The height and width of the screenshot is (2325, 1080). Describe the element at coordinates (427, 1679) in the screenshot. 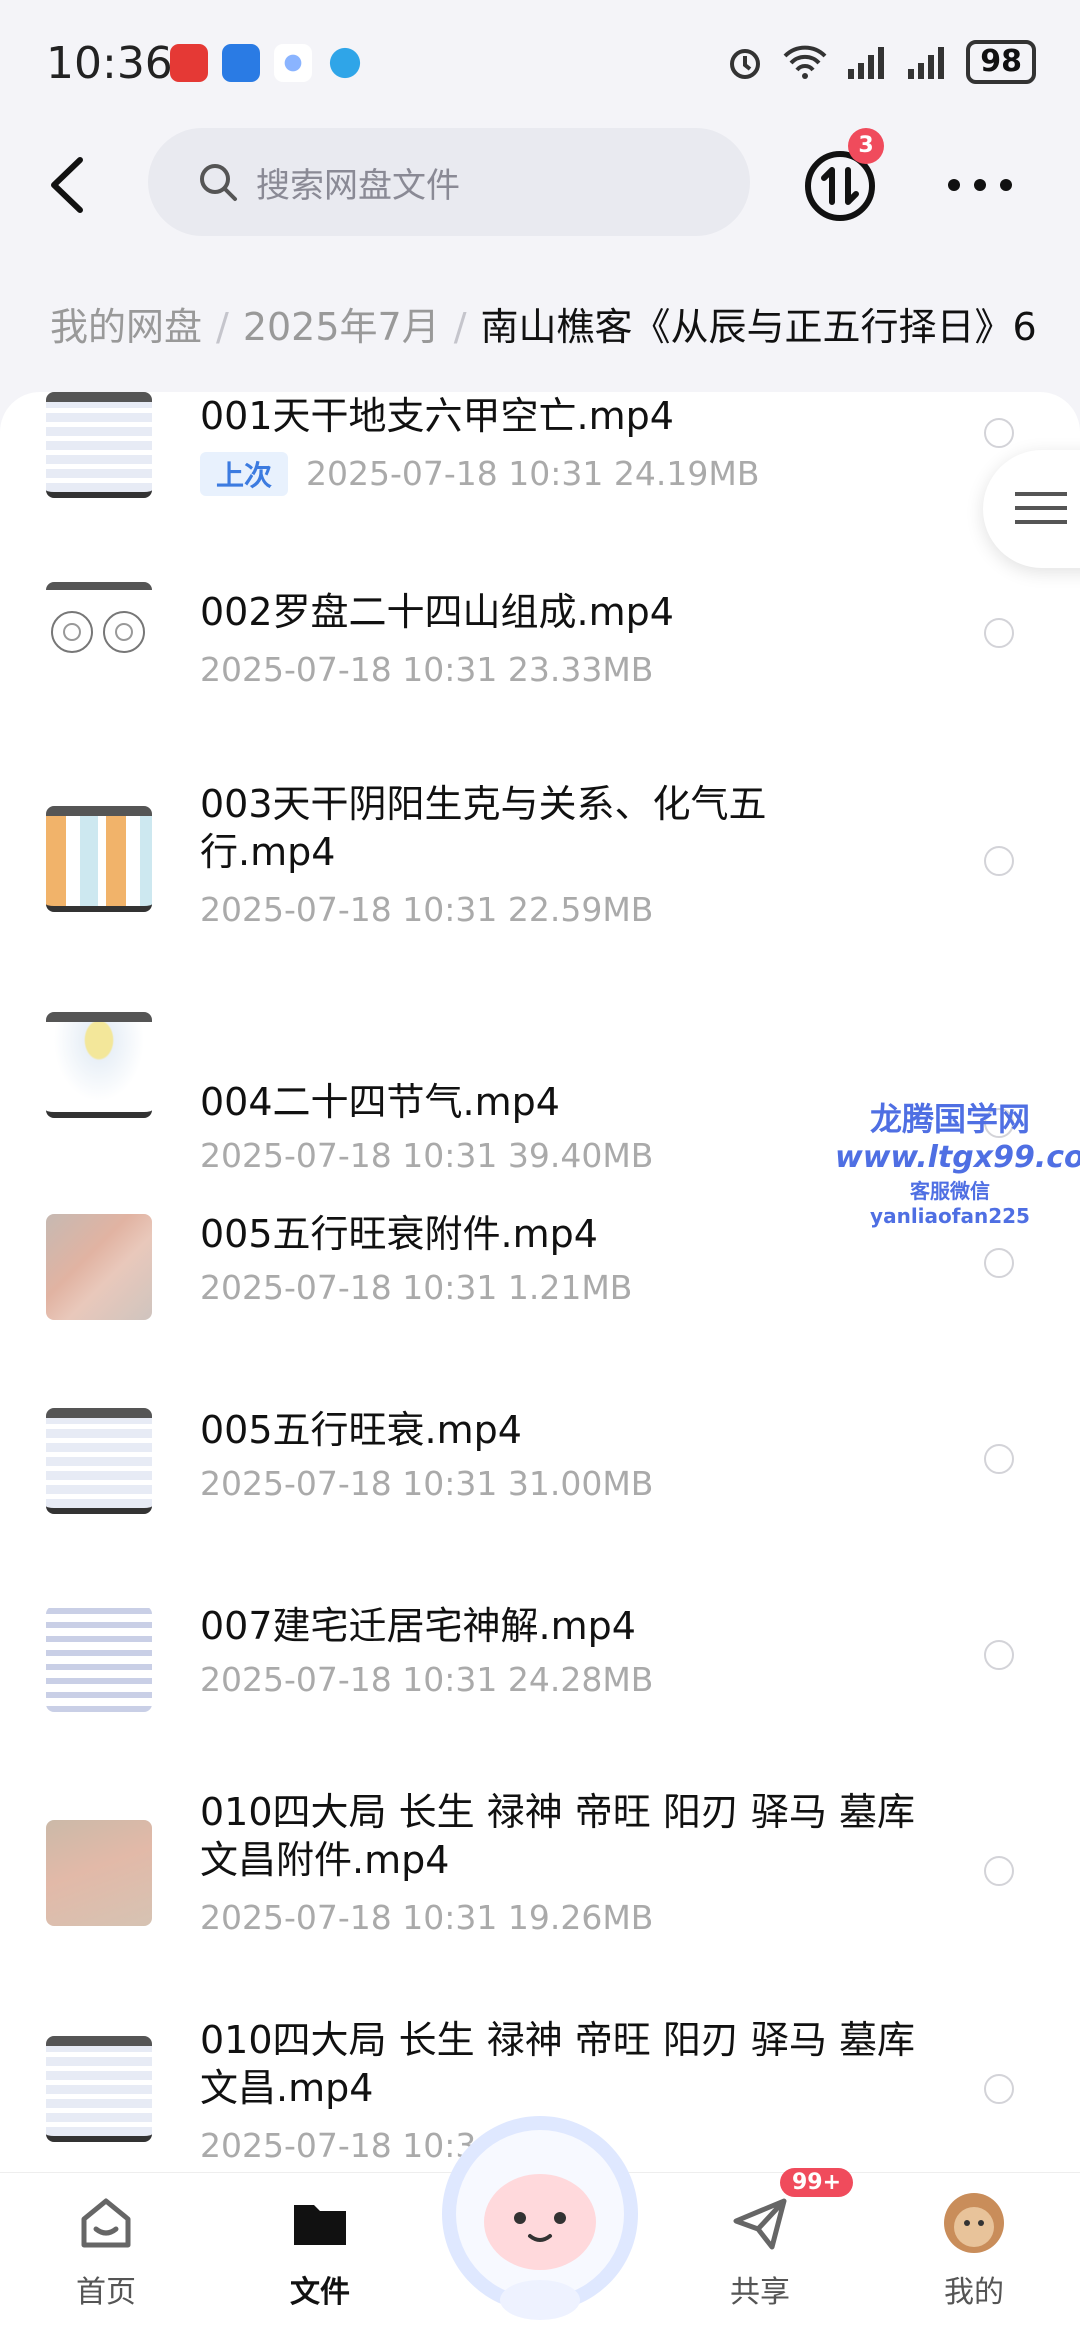

I see `file-meta: 2025-07-18 10:31 24.28MB` at that location.